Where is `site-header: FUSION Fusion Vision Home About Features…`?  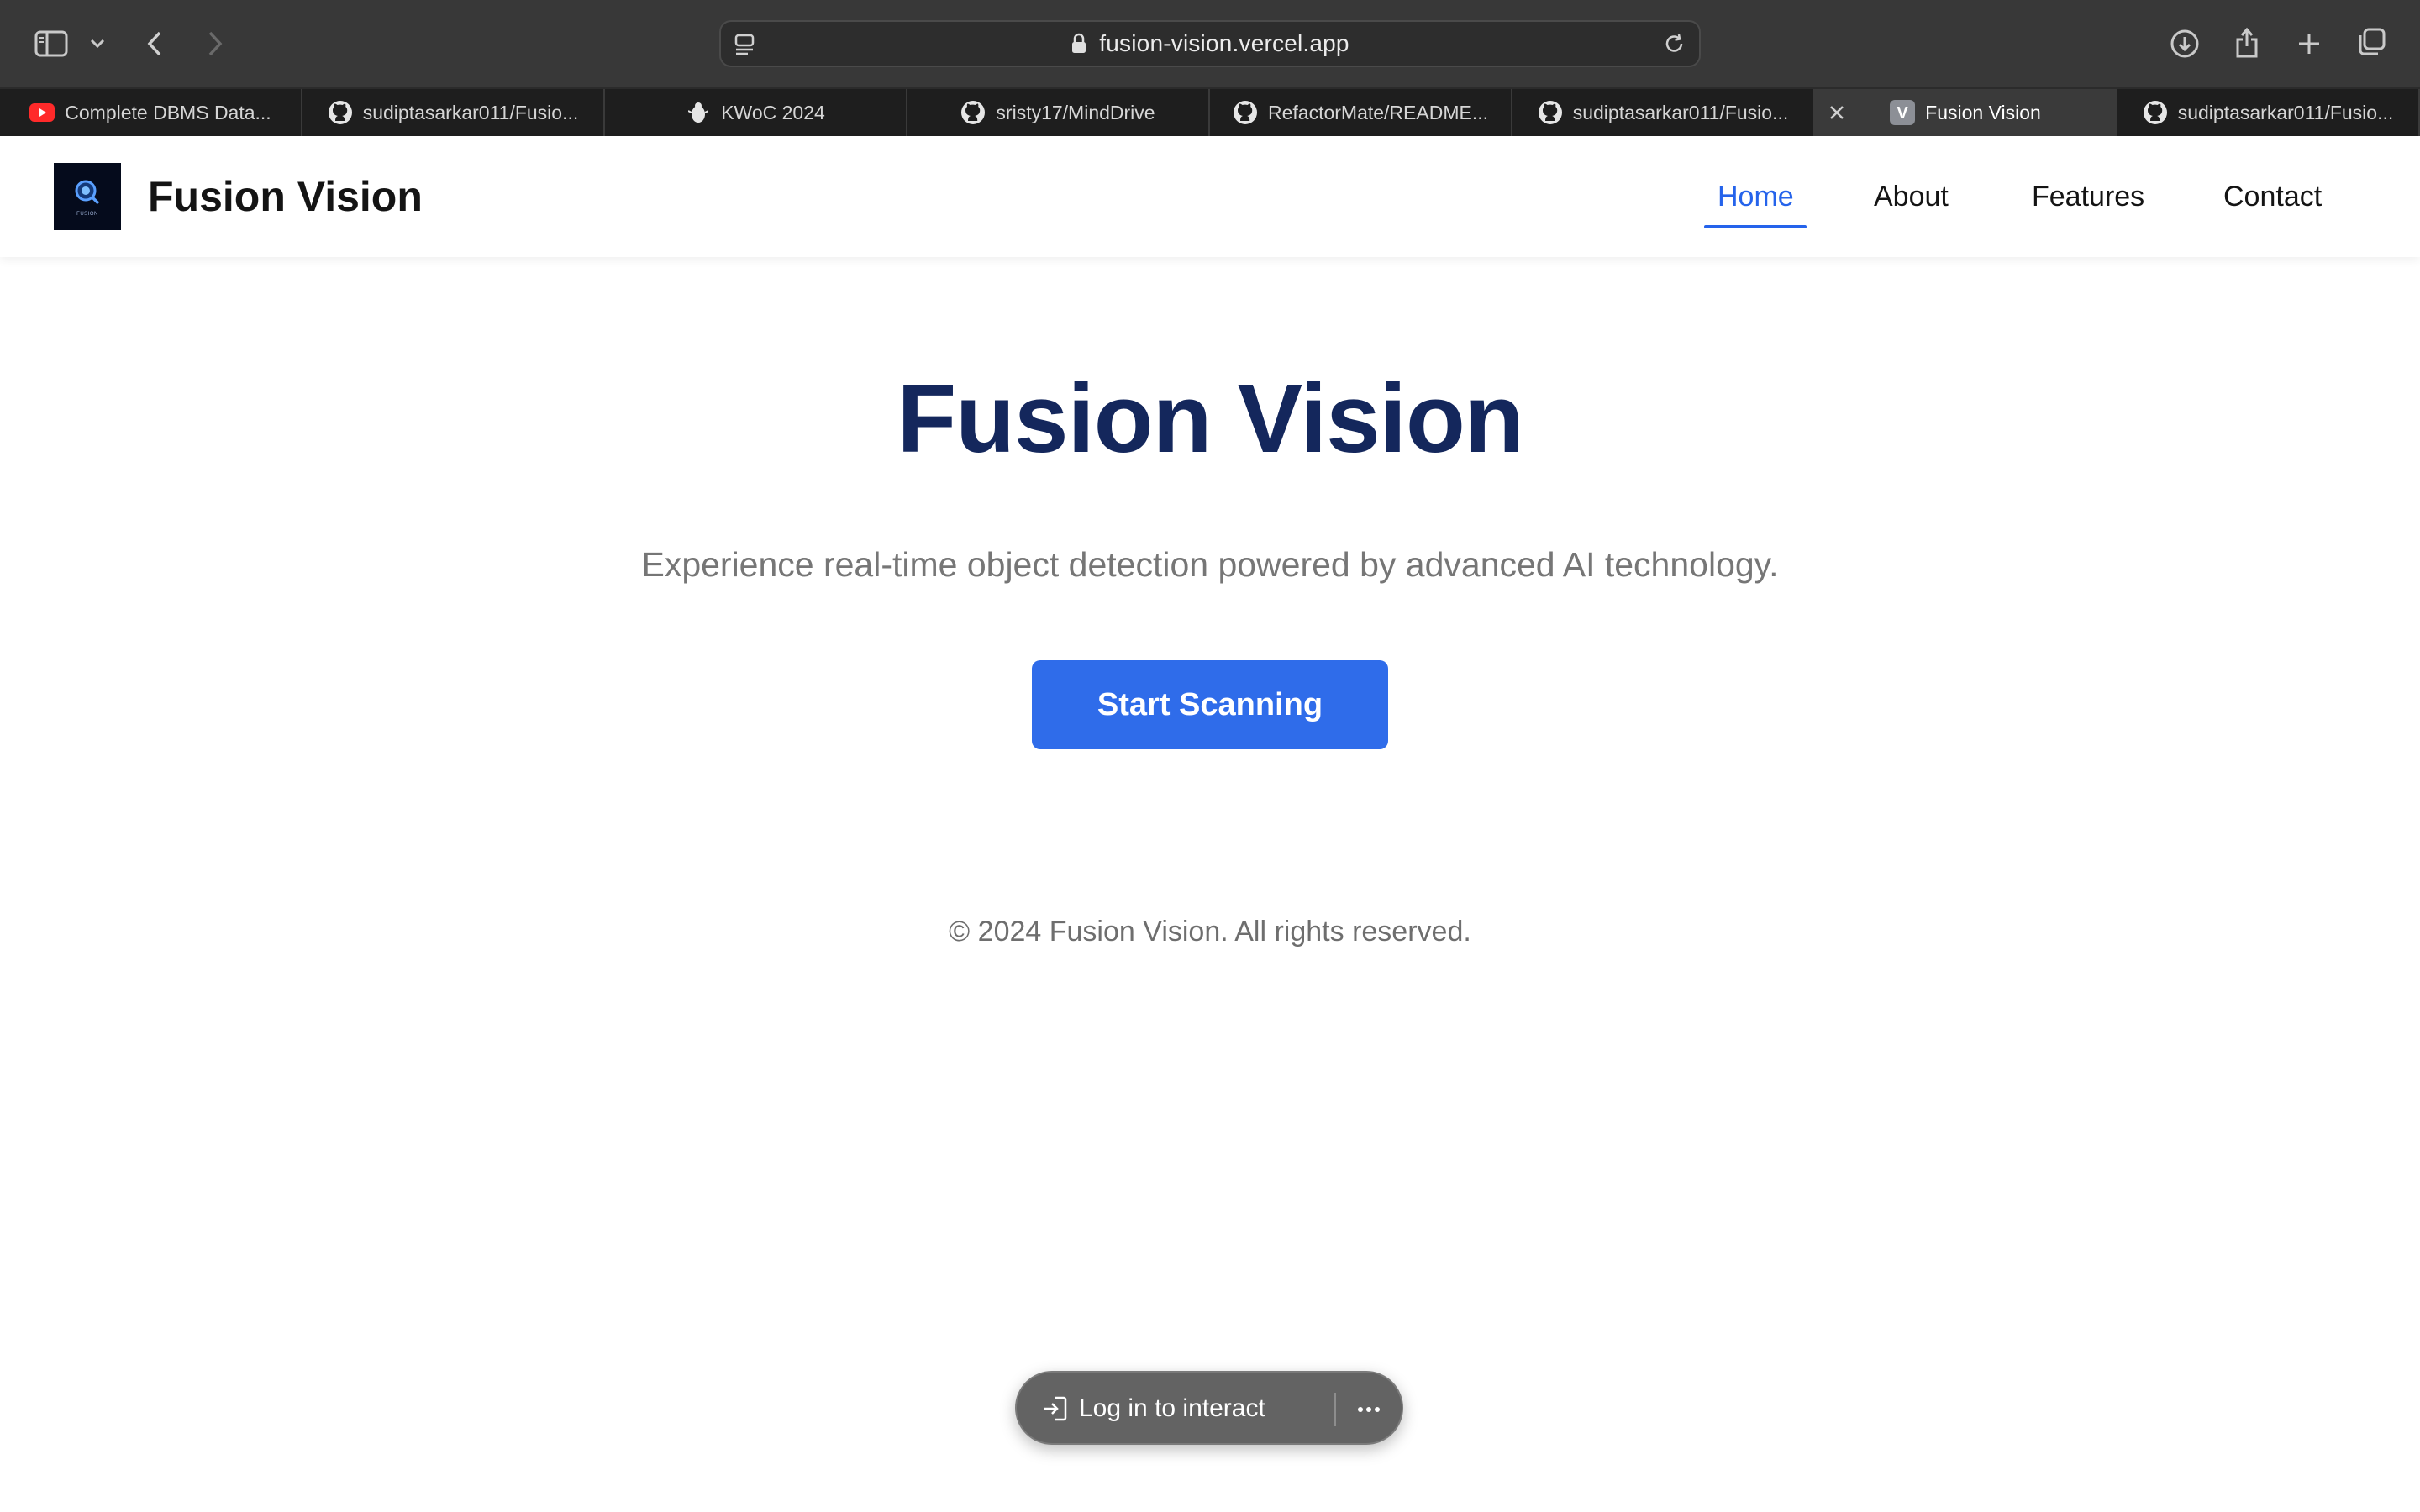 site-header: FUSION Fusion Vision Home About Features… is located at coordinates (1210, 196).